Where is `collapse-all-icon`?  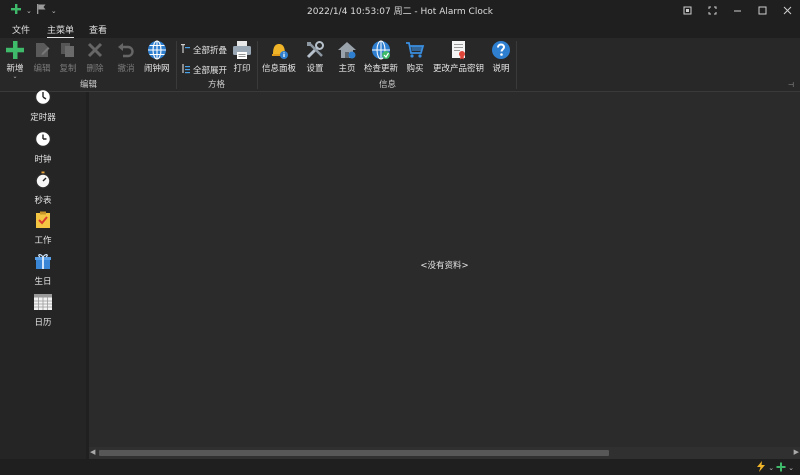 collapse-all-icon is located at coordinates (185, 50).